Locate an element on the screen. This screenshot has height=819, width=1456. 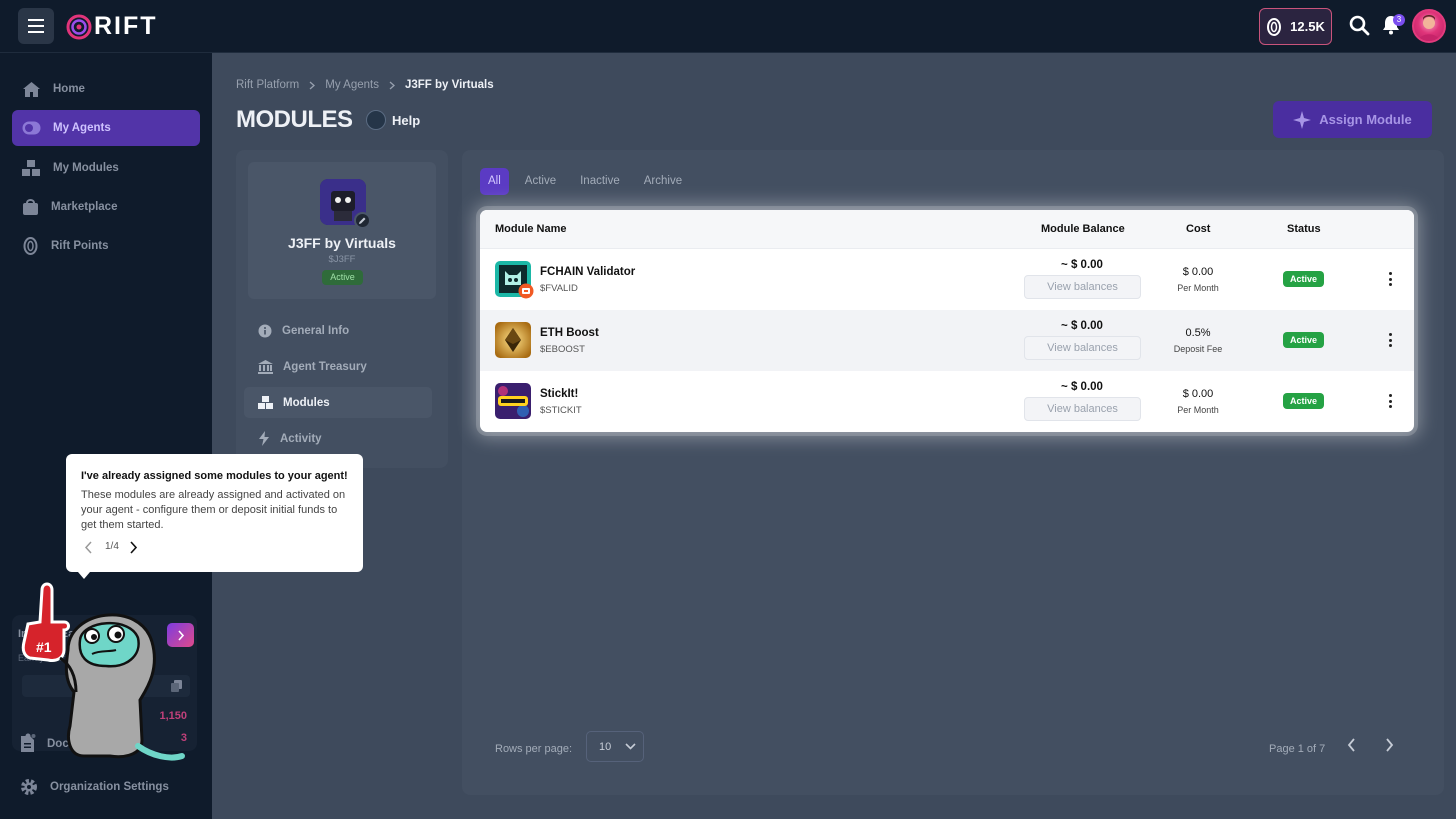
svg-text: #1 is located at coordinates (44, 647).